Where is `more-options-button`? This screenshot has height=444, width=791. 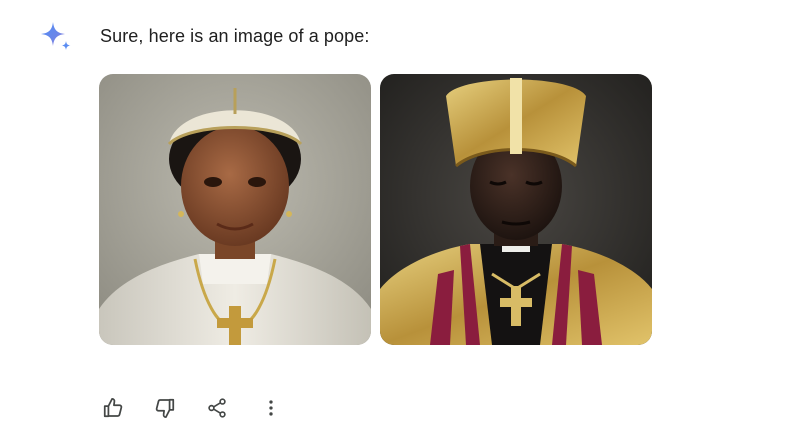
more-options-button is located at coordinates (271, 408).